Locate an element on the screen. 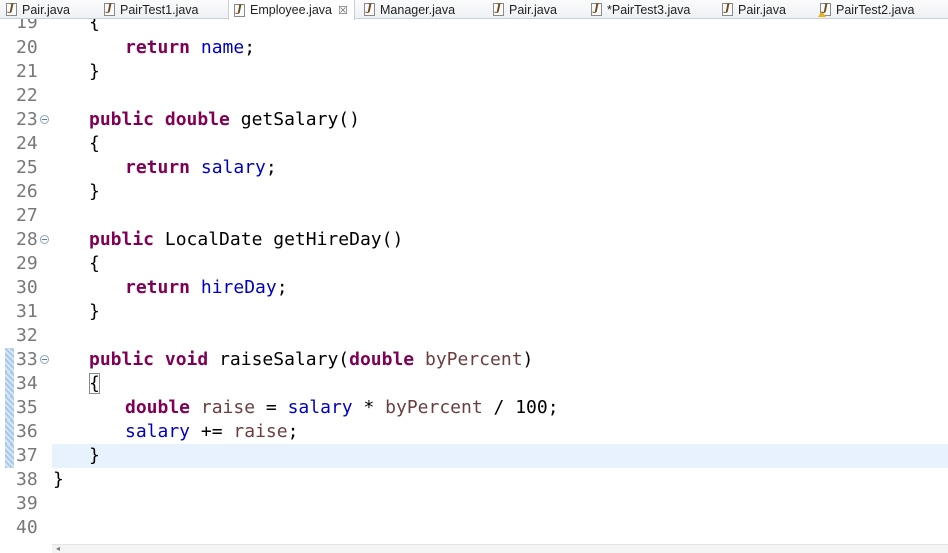  line-number: 22 is located at coordinates (27, 95).